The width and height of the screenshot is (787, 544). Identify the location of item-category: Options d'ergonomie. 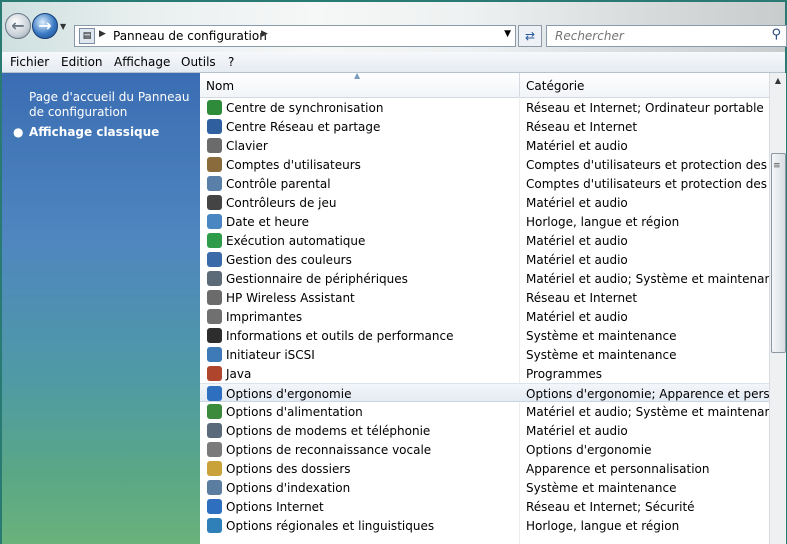
(589, 450).